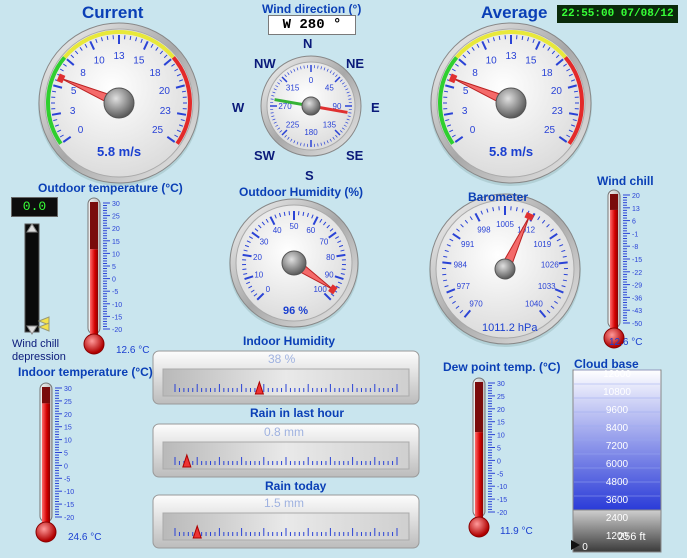 The width and height of the screenshot is (687, 558). Describe the element at coordinates (68, 415) in the screenshot. I see `indoor-temp-thermometer-tick-label: 20` at that location.